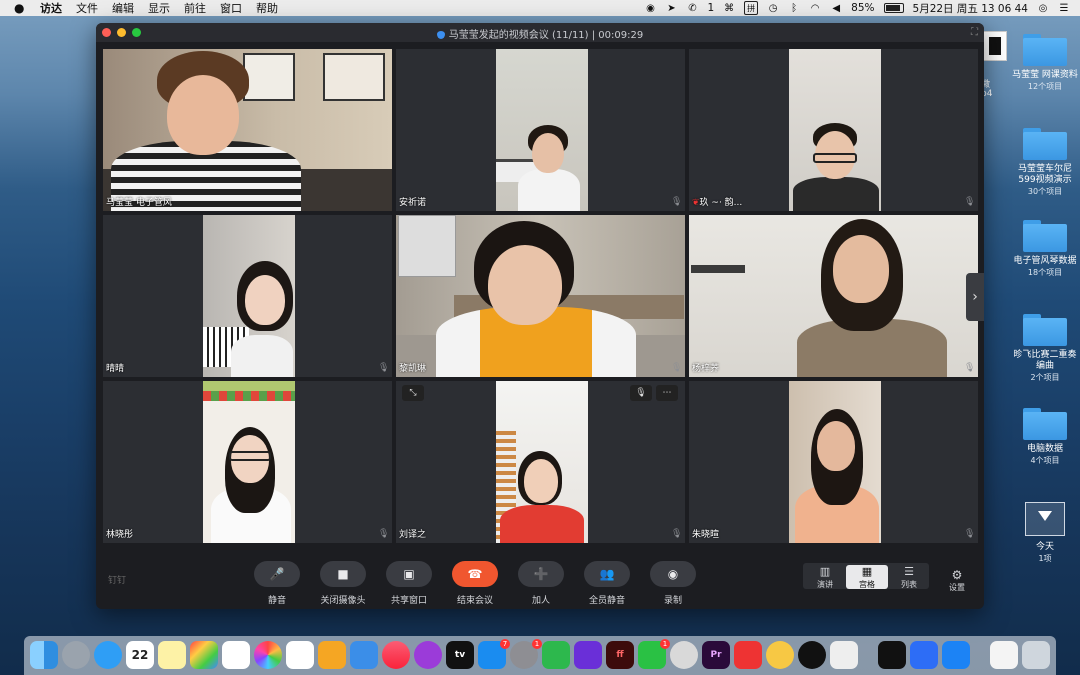 The width and height of the screenshot is (1080, 675). I want to click on settings-button: ⚙ 设置, so click(957, 580).